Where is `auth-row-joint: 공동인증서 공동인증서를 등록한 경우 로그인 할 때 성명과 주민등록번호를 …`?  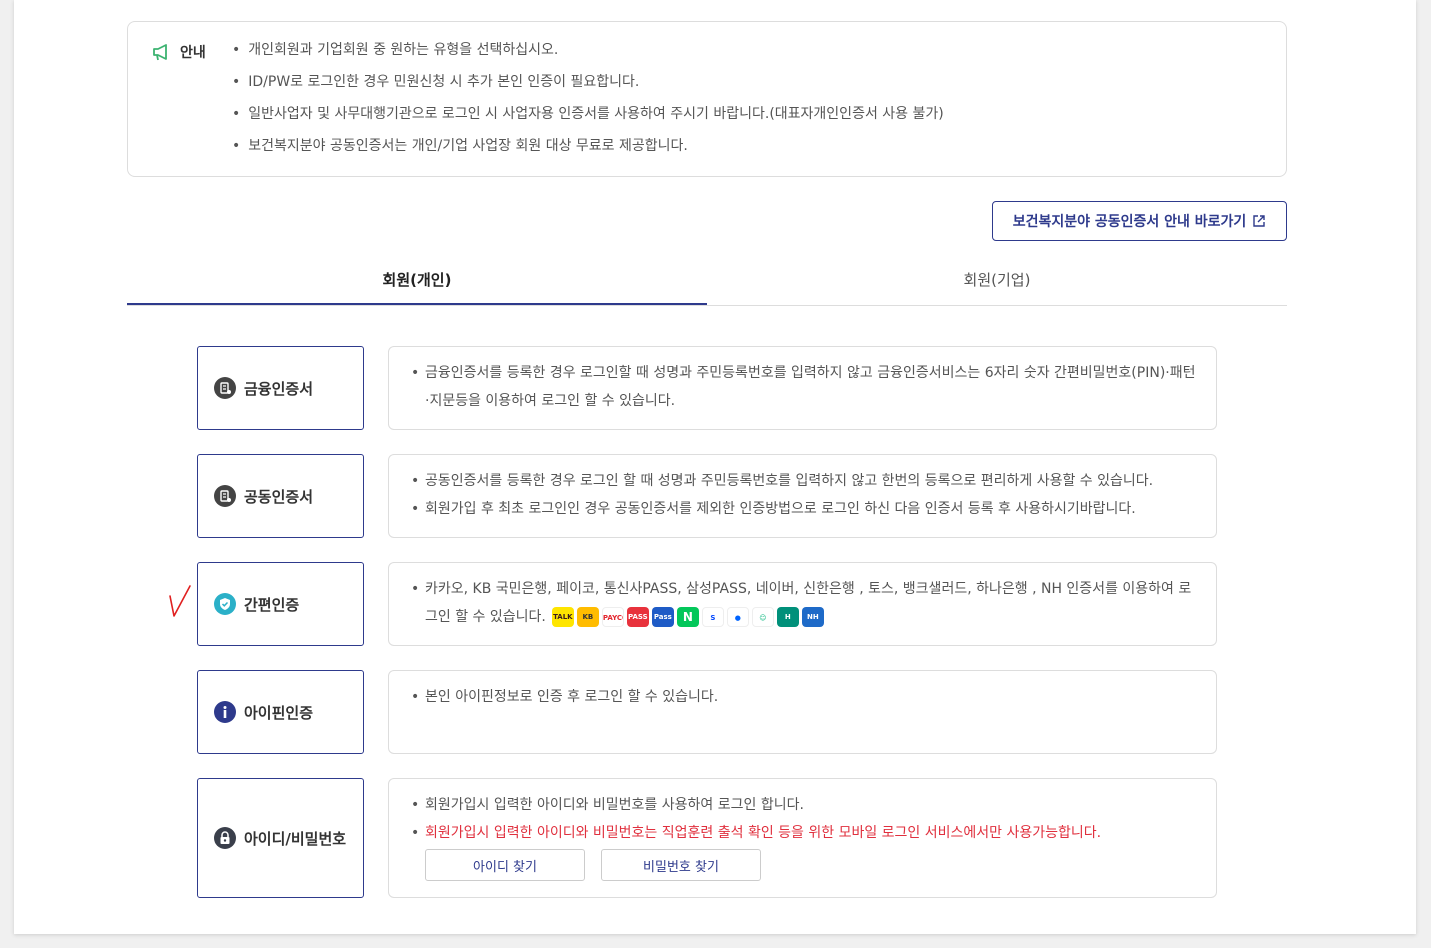 auth-row-joint: 공동인증서 공동인증서를 등록한 경우 로그인 할 때 성명과 주민등록번호를 … is located at coordinates (707, 496).